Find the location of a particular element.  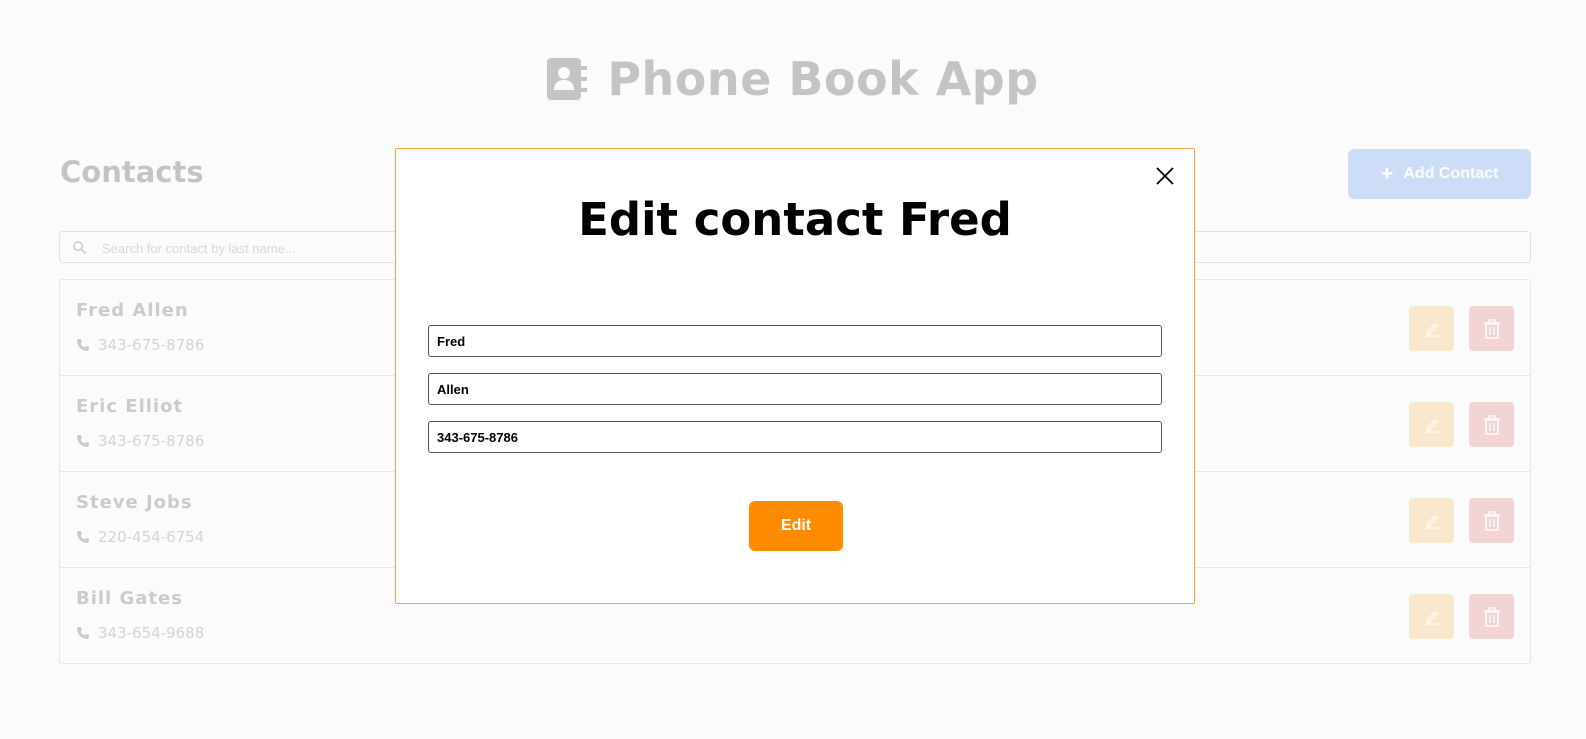

edit-submit-button: Edit is located at coordinates (796, 526).